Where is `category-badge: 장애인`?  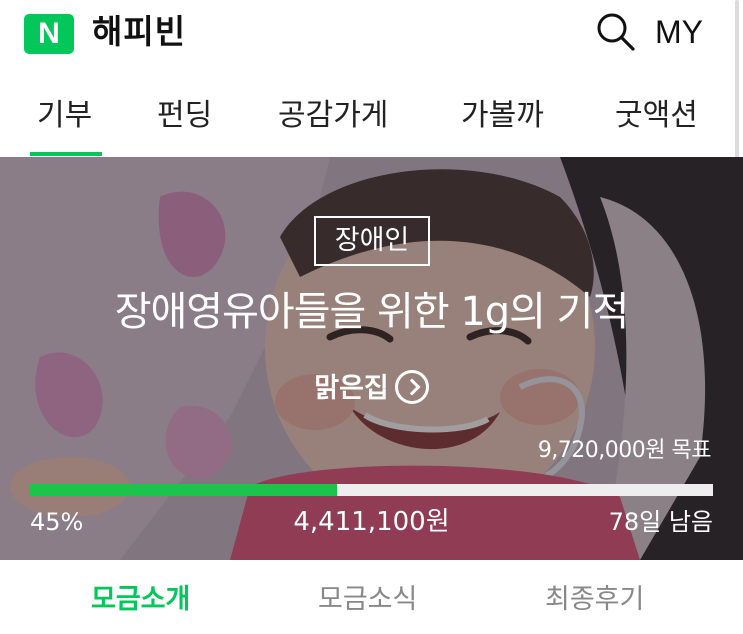
category-badge: 장애인 is located at coordinates (372, 241).